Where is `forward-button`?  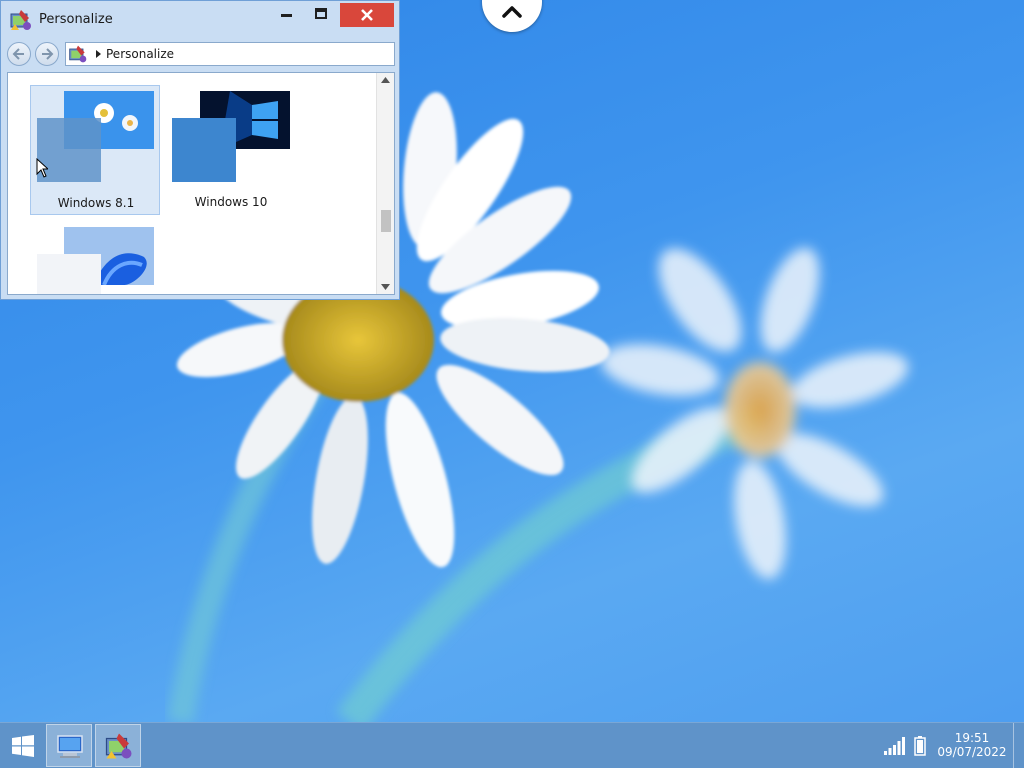 forward-button is located at coordinates (47, 54).